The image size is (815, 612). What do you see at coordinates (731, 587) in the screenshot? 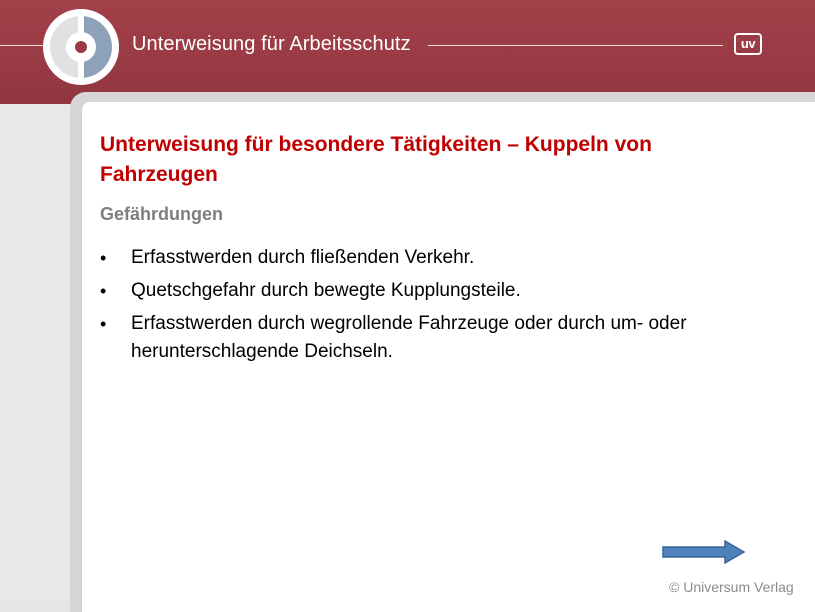
I see `copyright-notice: © Universum Verlag` at bounding box center [731, 587].